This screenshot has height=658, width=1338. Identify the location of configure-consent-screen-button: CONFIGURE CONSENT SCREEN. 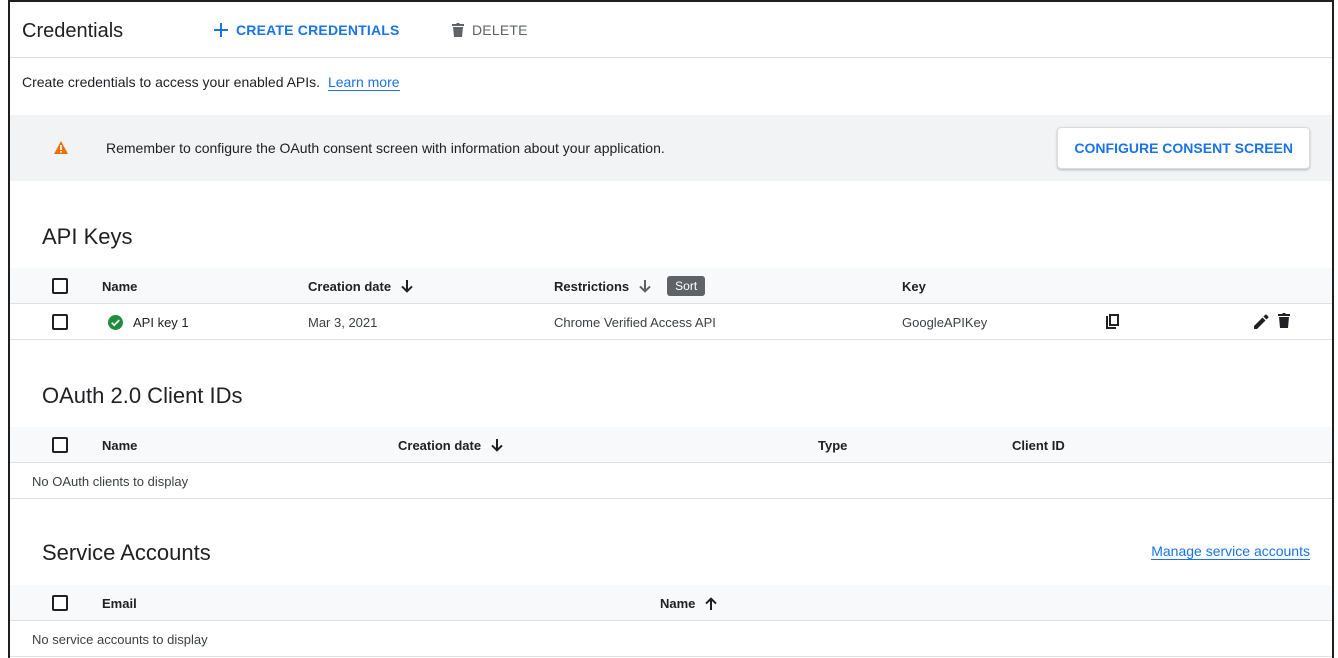
(1183, 148).